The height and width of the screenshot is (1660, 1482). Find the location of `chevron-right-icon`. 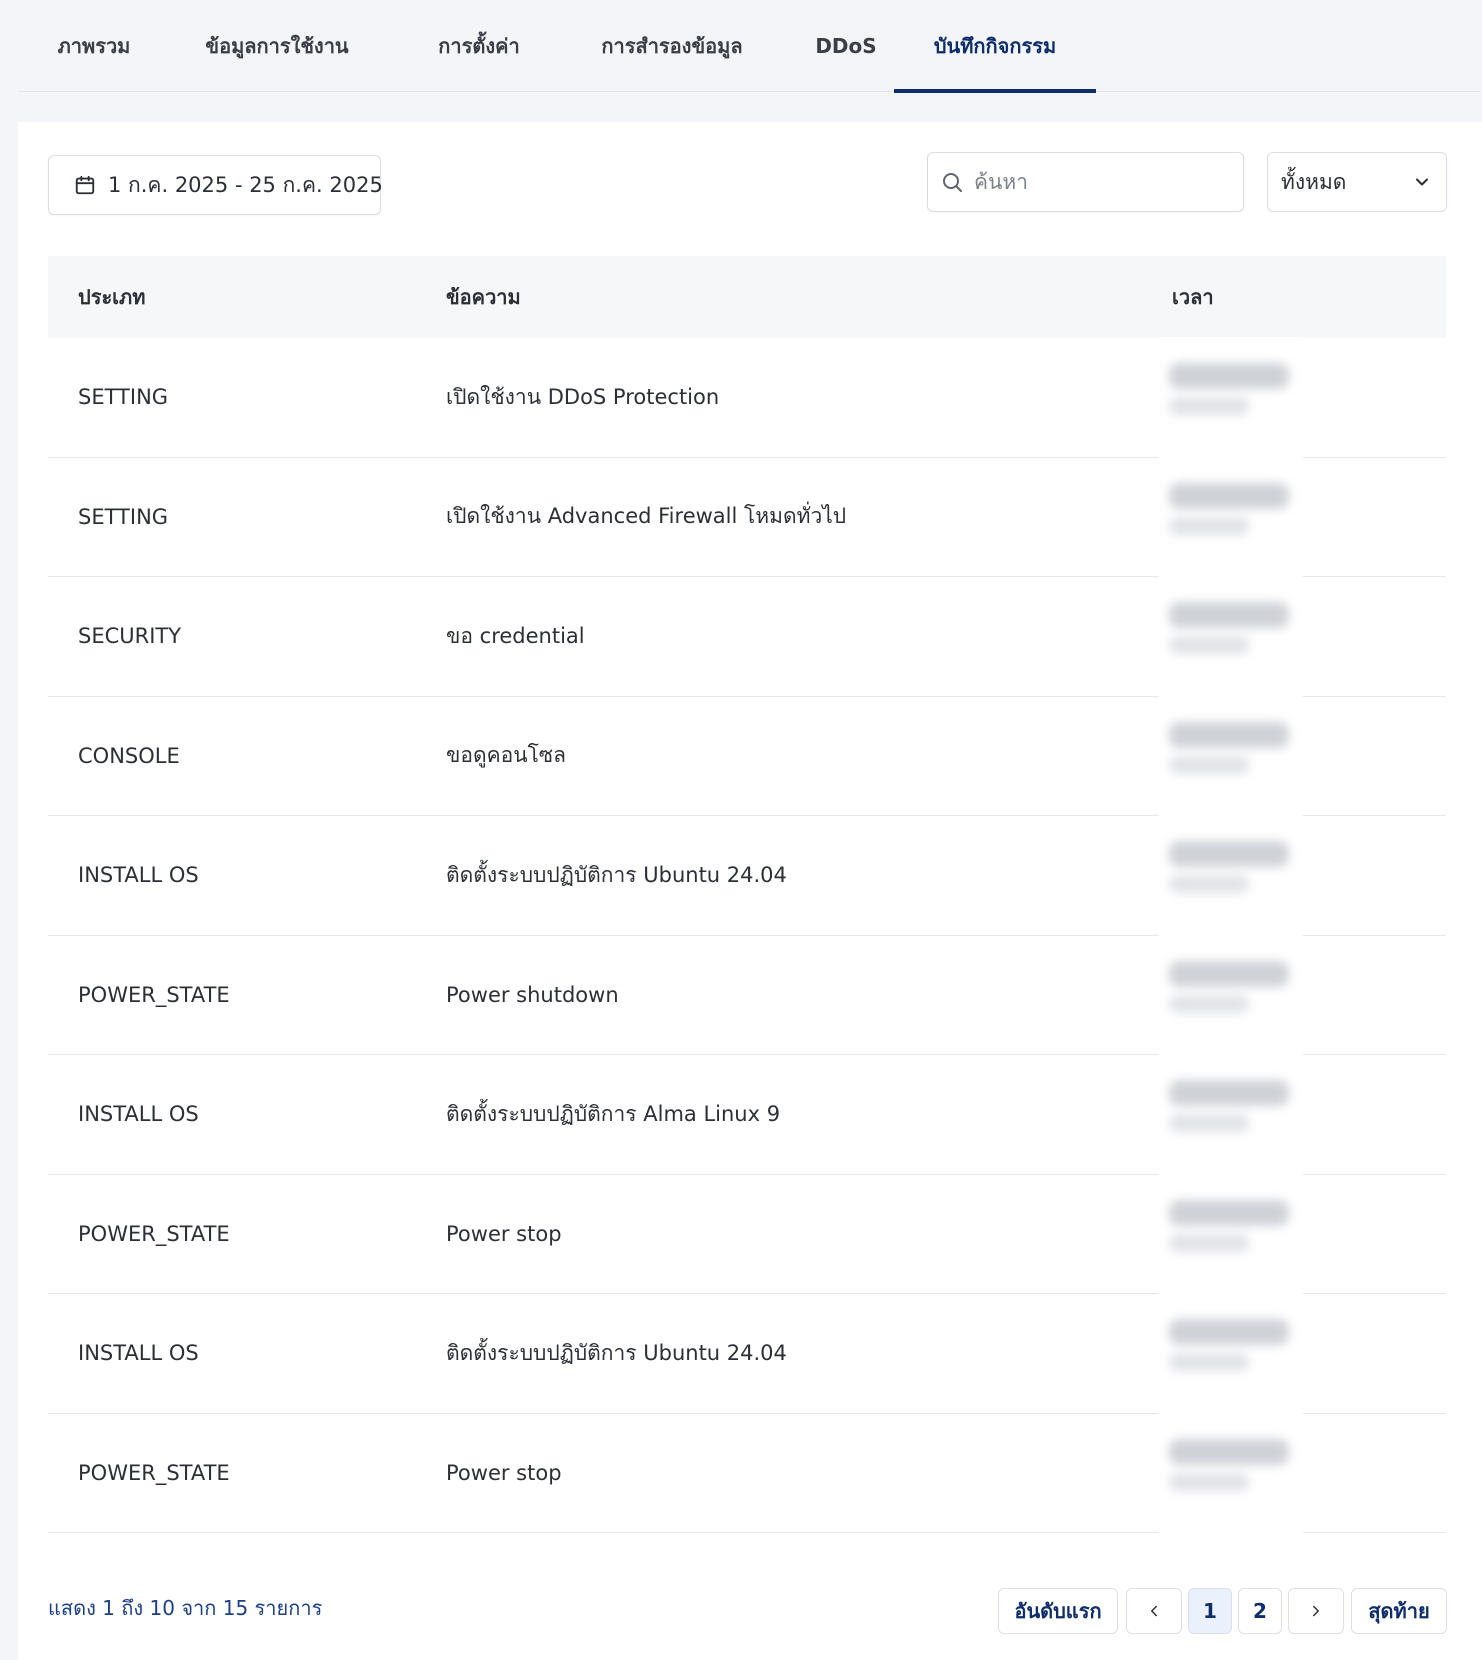

chevron-right-icon is located at coordinates (1316, 1611).